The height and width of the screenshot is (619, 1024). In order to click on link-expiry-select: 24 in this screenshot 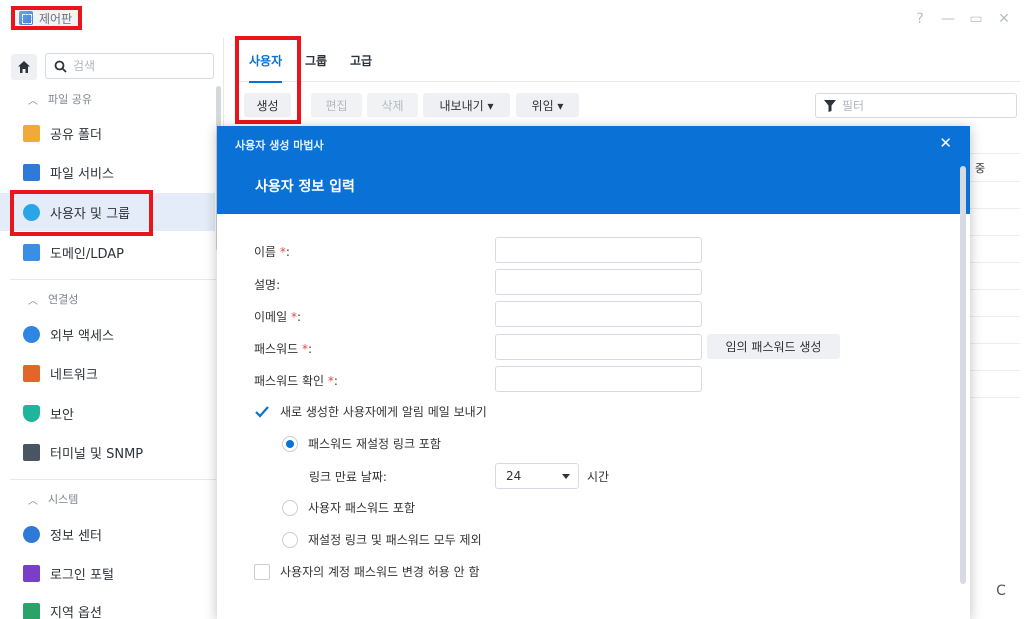, I will do `click(537, 476)`.